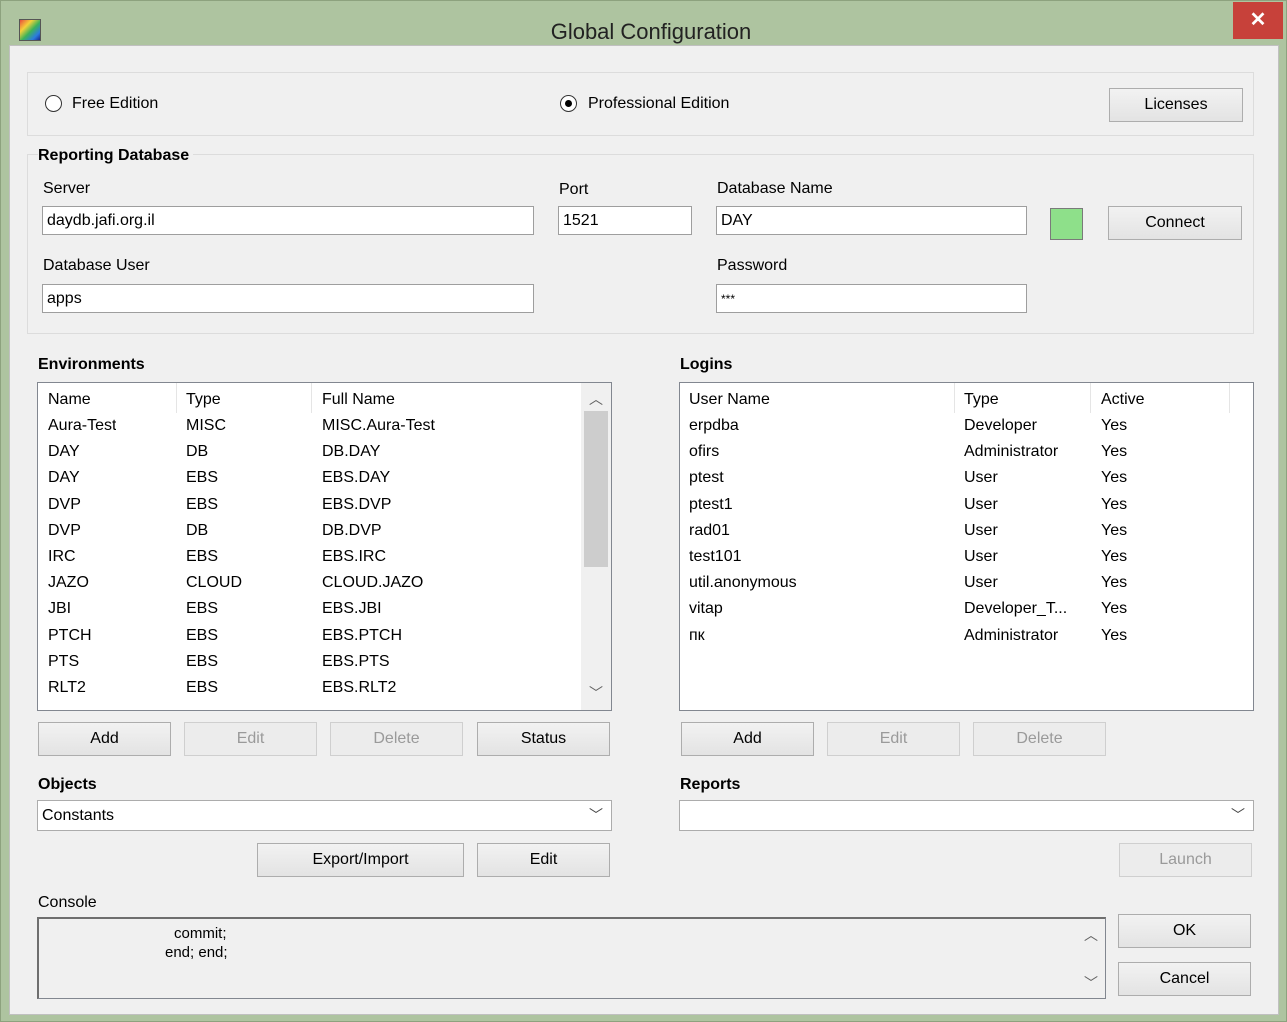  What do you see at coordinates (966, 815) in the screenshot?
I see `reports-dropdown: ﹀` at bounding box center [966, 815].